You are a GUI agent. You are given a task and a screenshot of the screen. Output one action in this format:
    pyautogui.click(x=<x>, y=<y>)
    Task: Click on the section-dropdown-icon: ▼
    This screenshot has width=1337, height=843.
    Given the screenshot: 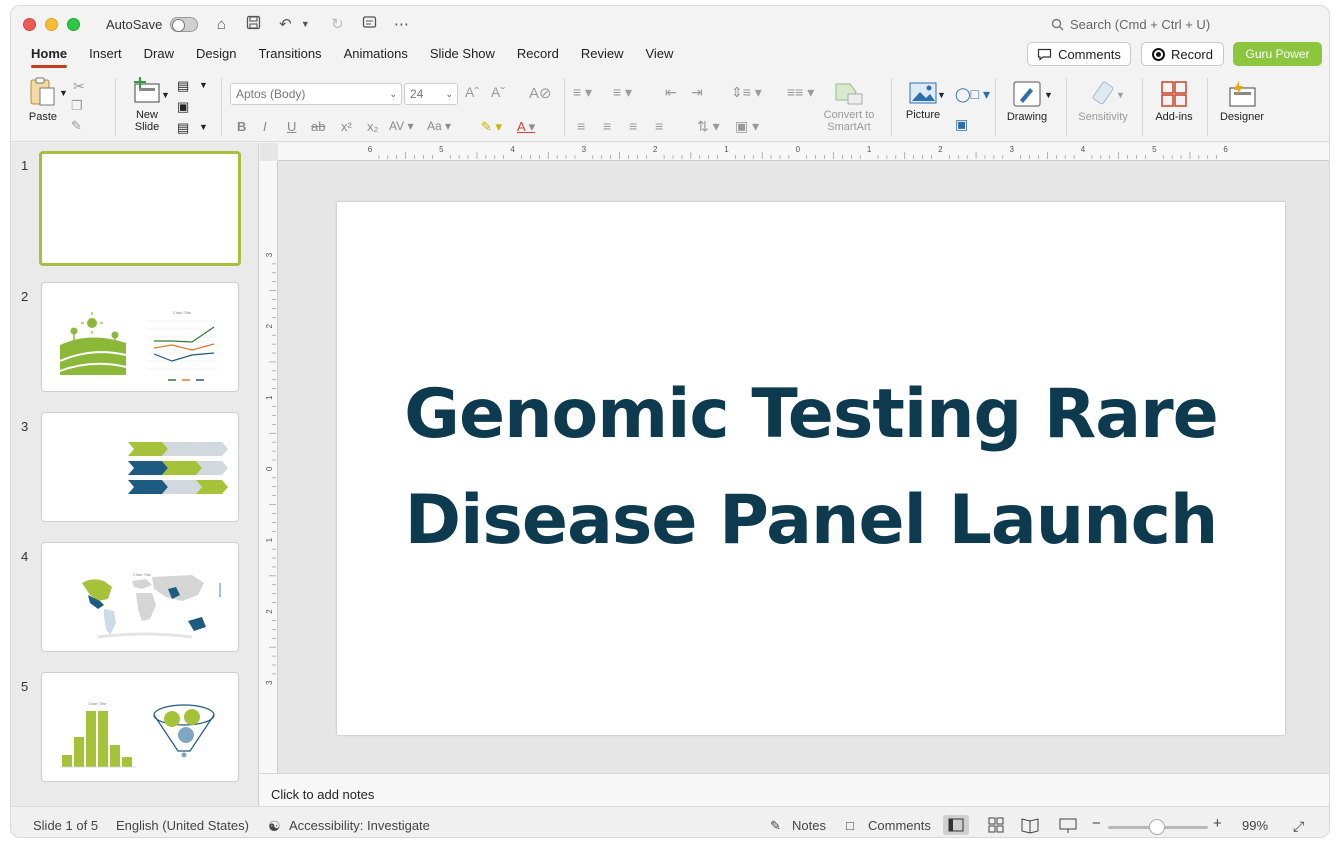 What is the action you would take?
    pyautogui.click(x=203, y=127)
    